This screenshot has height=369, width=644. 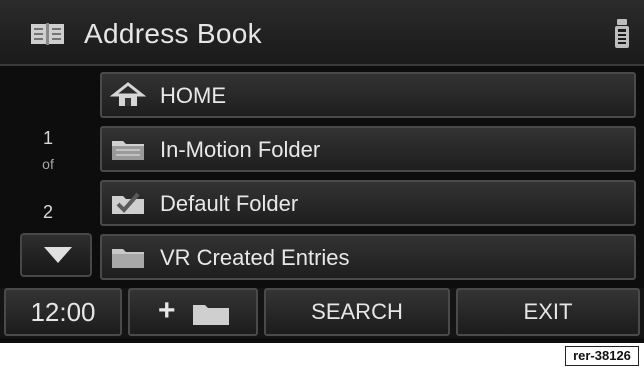 What do you see at coordinates (63, 312) in the screenshot?
I see `clock-display: 12:00` at bounding box center [63, 312].